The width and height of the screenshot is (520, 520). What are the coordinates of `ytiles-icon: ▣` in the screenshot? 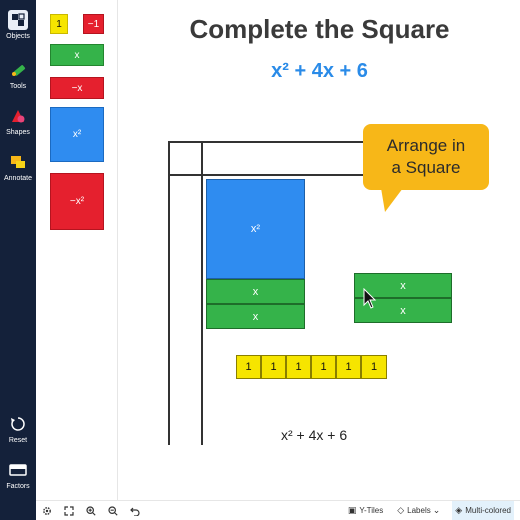 It's located at (352, 510).